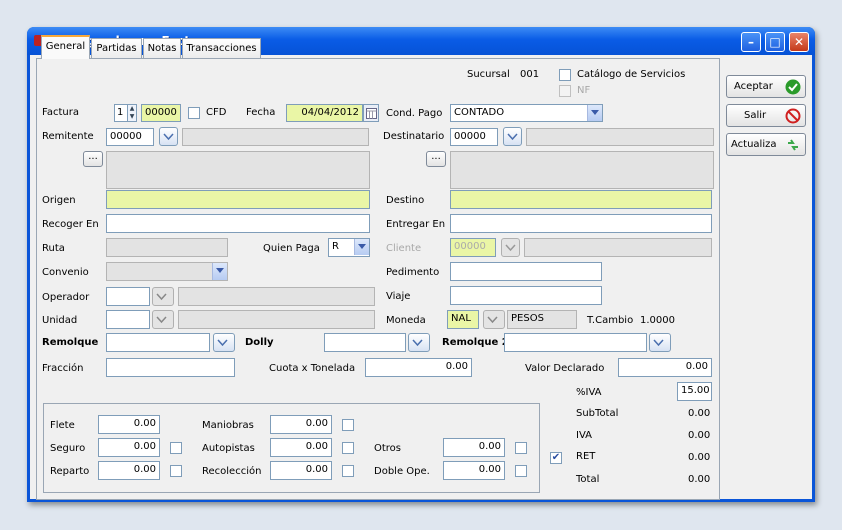  What do you see at coordinates (70, 224) in the screenshot?
I see `recoger-label: Recoger En` at bounding box center [70, 224].